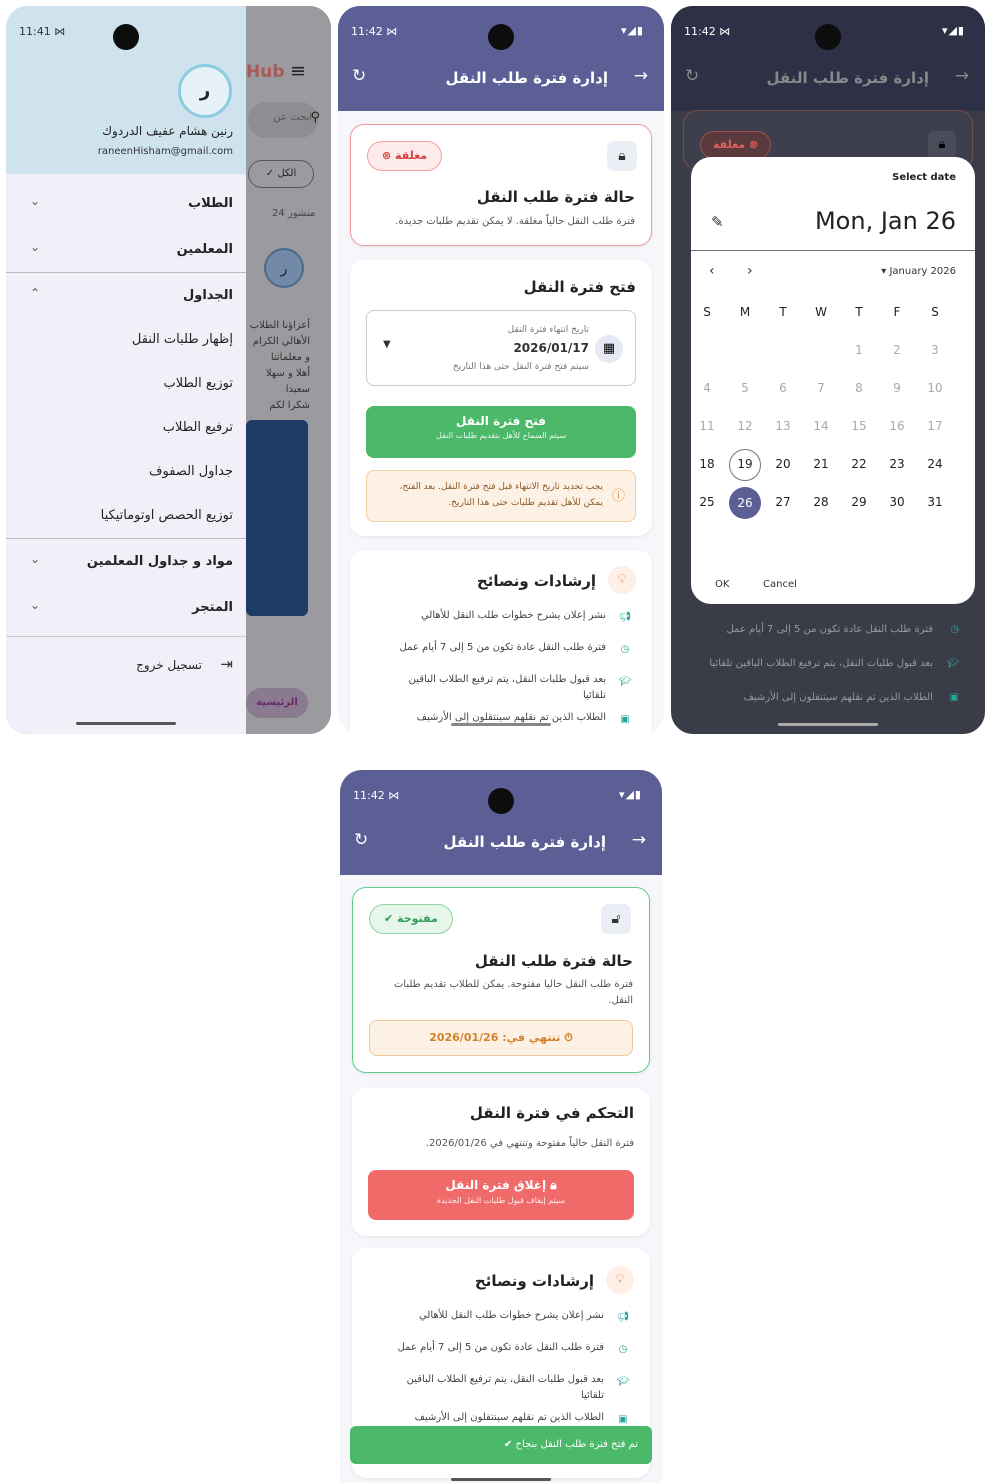 This screenshot has width=985, height=1483. I want to click on bg-post-avatar: ر, so click(284, 268).